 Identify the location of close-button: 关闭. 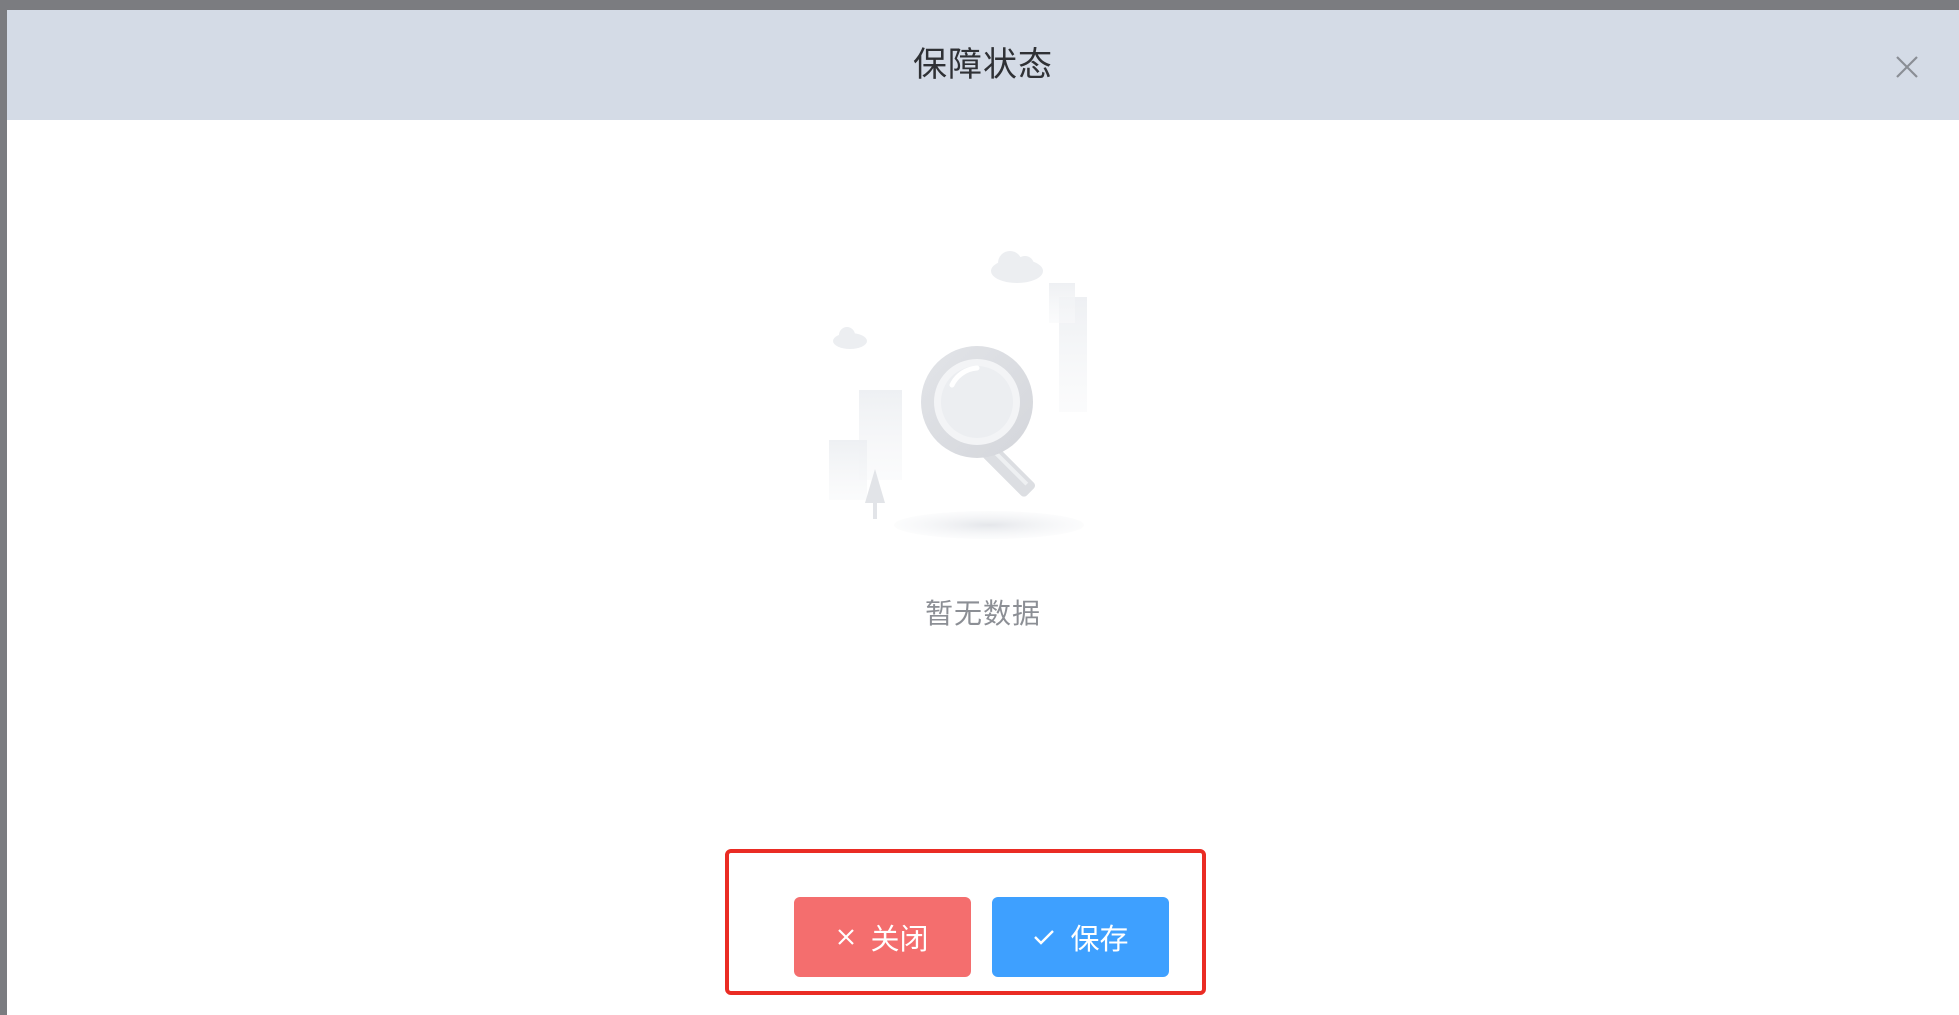
(882, 937).